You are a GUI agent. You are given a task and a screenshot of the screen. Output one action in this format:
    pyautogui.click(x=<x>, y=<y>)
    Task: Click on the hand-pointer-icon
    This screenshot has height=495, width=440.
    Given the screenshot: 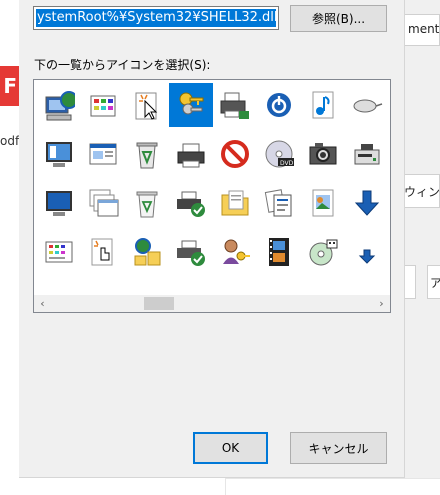 What is the action you would take?
    pyautogui.click(x=103, y=252)
    